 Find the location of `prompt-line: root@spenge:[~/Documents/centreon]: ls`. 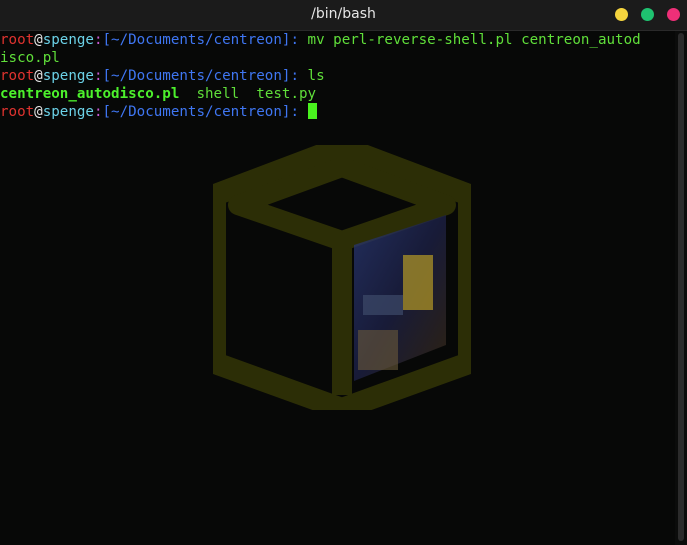

prompt-line: root@spenge:[~/Documents/centreon]: ls is located at coordinates (337, 76).